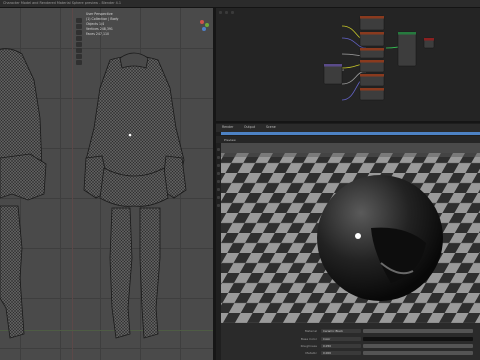 This screenshot has height=360, width=480. I want to click on scene-tab-icon, so click(218, 173).